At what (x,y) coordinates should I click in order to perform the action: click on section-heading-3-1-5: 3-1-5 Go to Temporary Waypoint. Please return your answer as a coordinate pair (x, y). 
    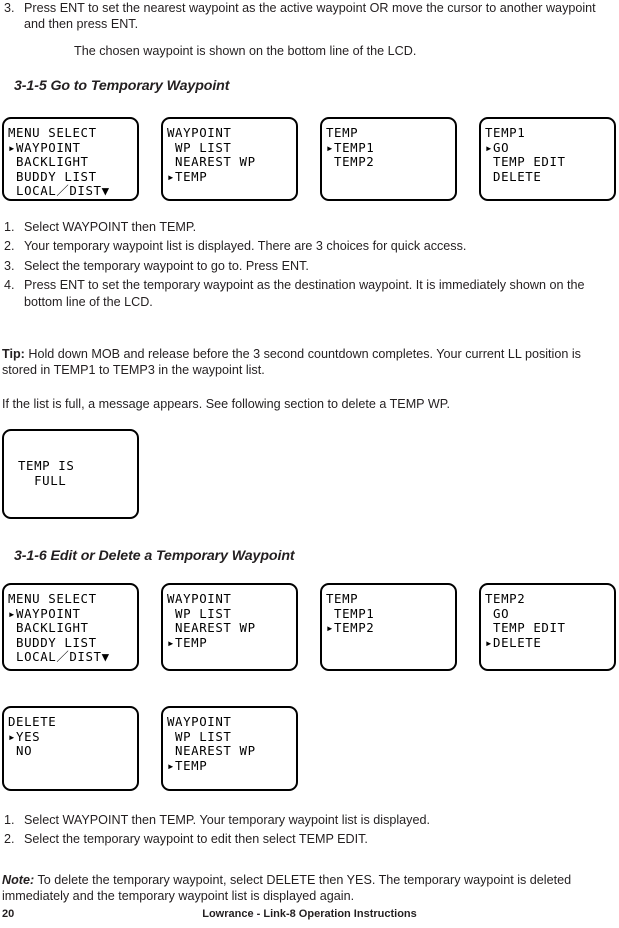
    Looking at the image, I should click on (122, 86).